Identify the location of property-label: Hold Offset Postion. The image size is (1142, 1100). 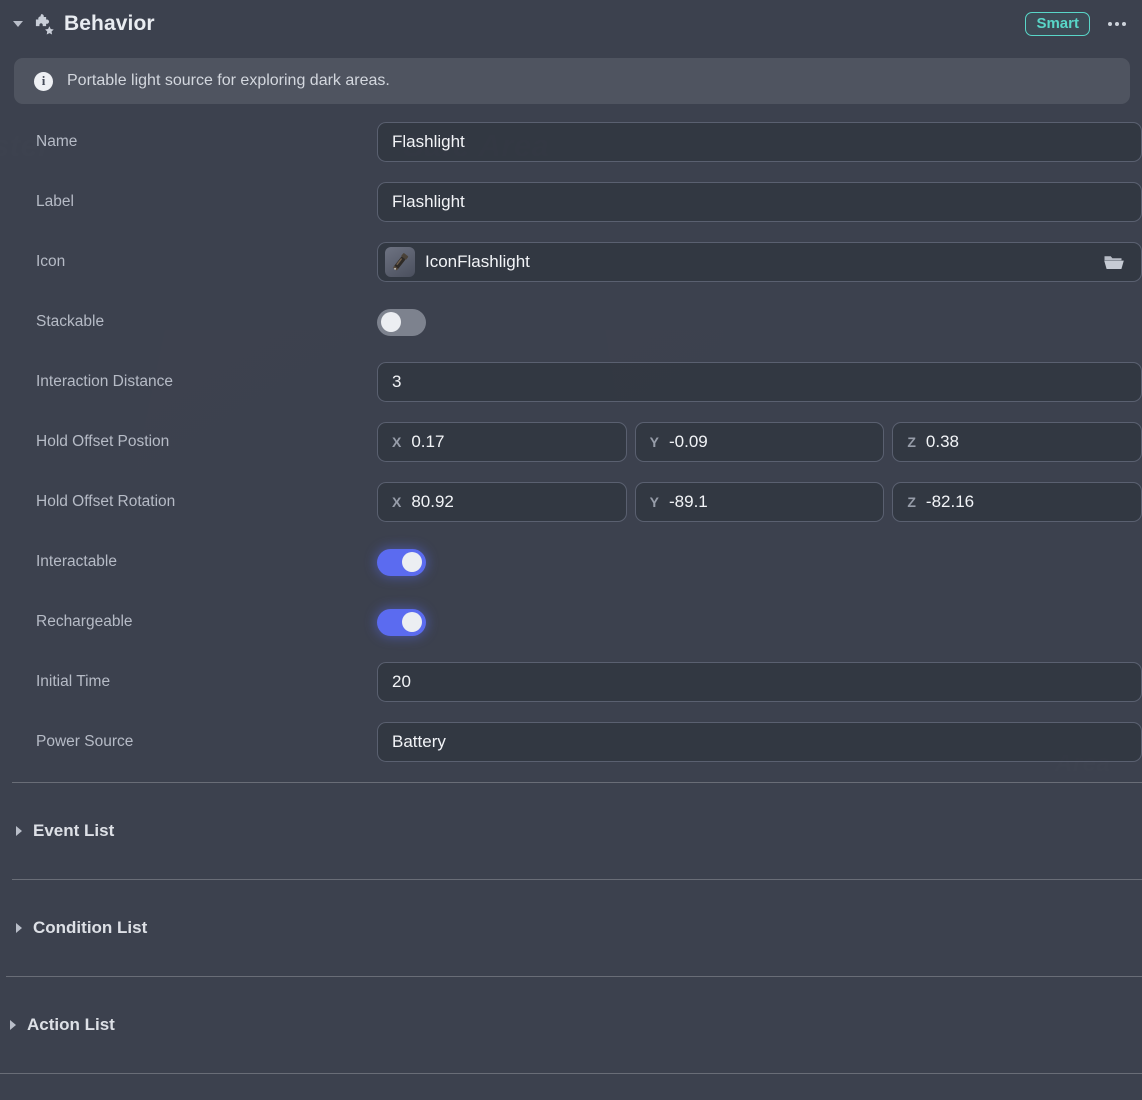
(103, 441).